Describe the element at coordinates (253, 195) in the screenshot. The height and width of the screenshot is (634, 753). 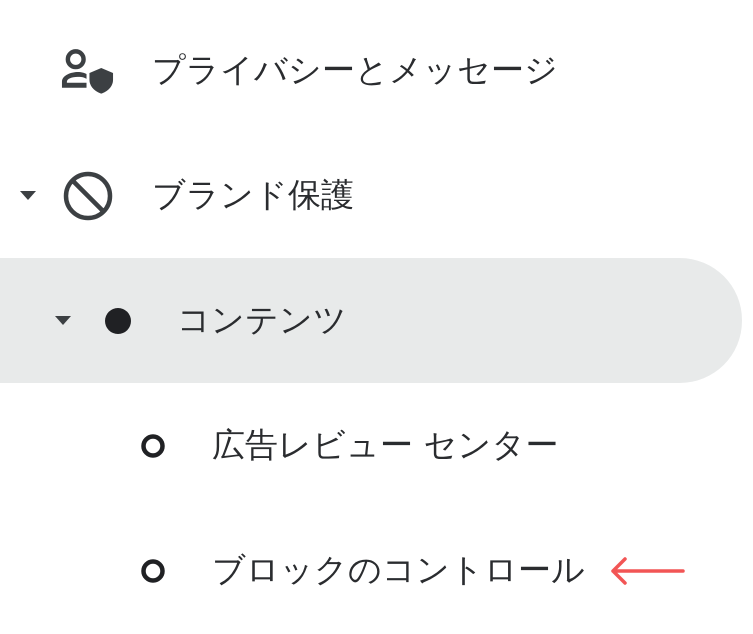
I see `nav-label: ブランド保護` at that location.